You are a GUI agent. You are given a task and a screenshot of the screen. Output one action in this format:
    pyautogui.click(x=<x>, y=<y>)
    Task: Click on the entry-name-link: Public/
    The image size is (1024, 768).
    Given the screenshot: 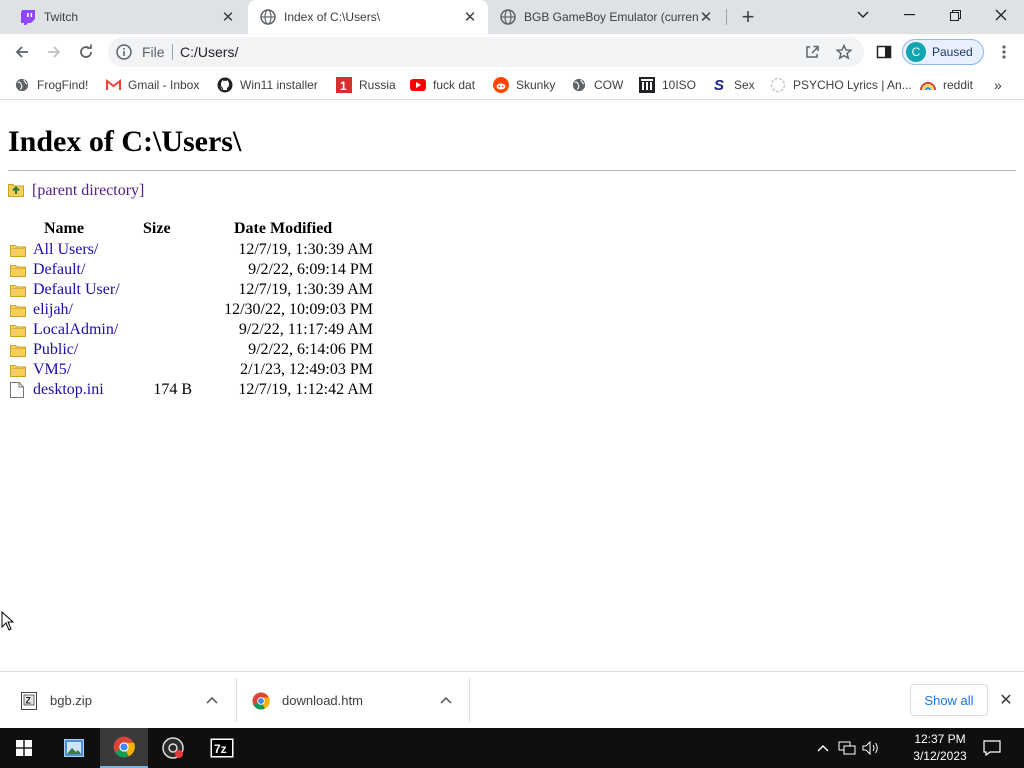 What is the action you would take?
    pyautogui.click(x=55, y=350)
    